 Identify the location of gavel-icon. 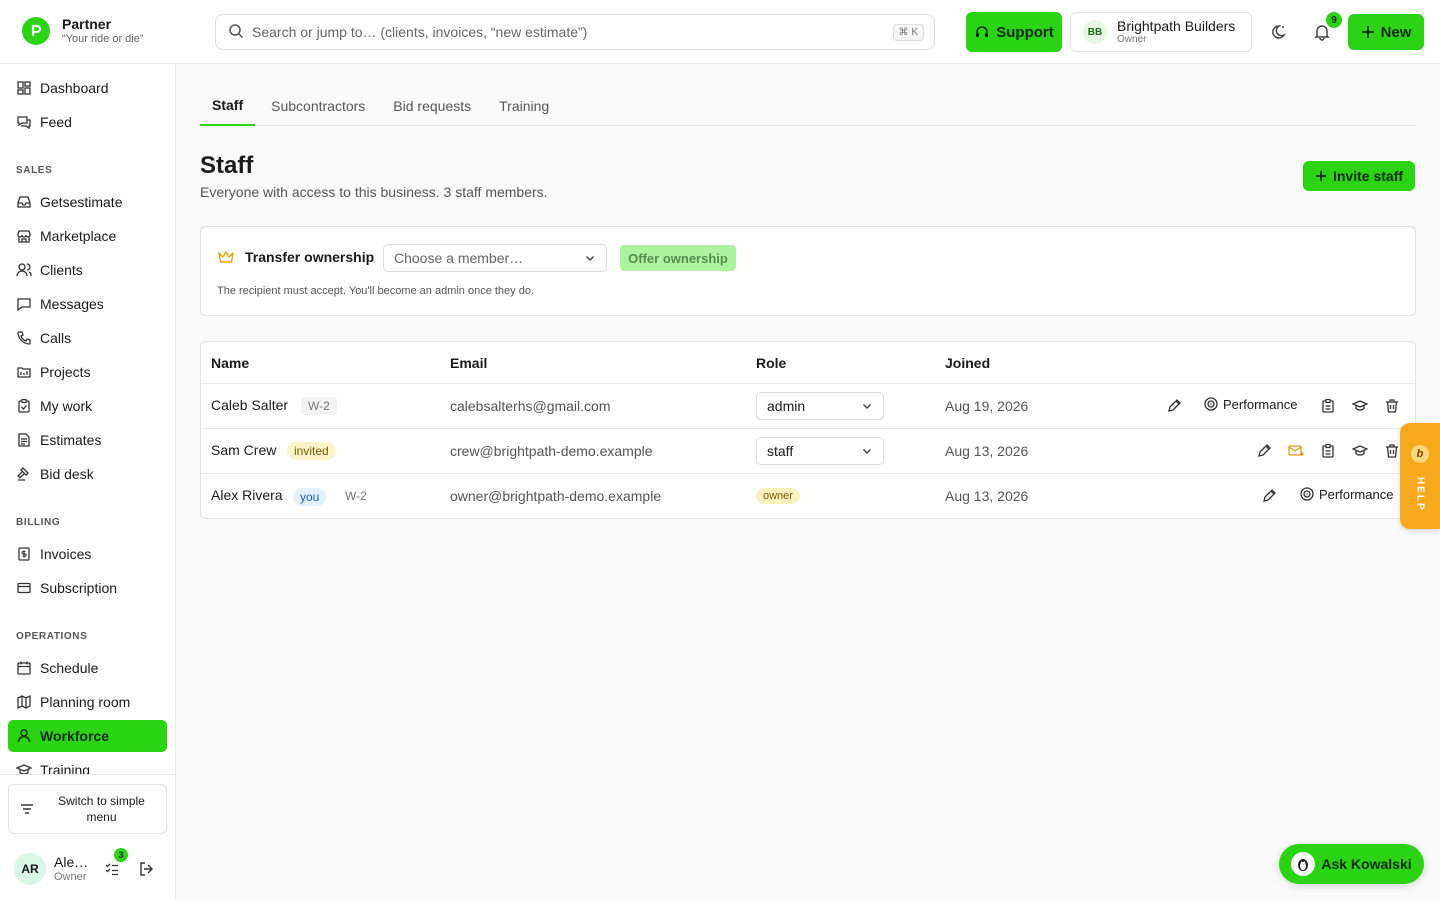
(23, 474).